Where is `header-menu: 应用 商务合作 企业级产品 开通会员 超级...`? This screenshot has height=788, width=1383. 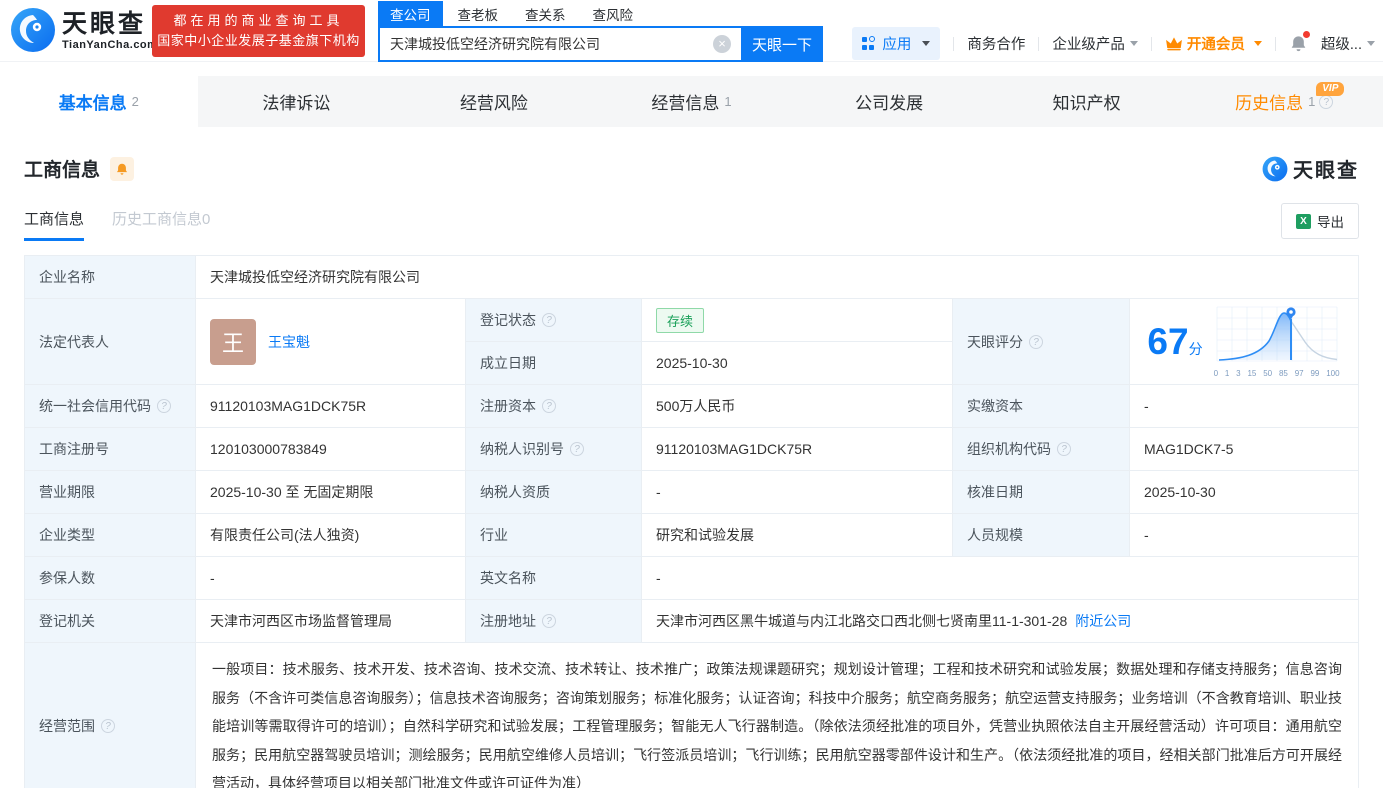
header-menu: 应用 商务合作 企业级产品 开通会员 超级... is located at coordinates (1113, 43).